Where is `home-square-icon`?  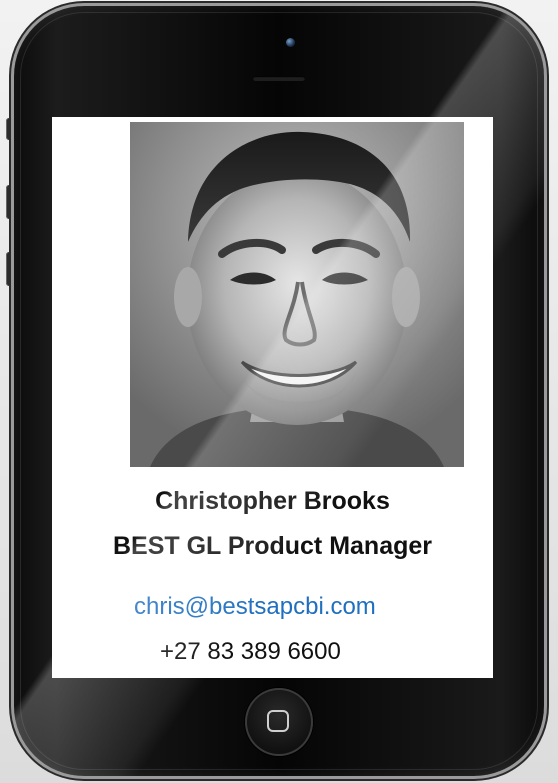
home-square-icon is located at coordinates (278, 721).